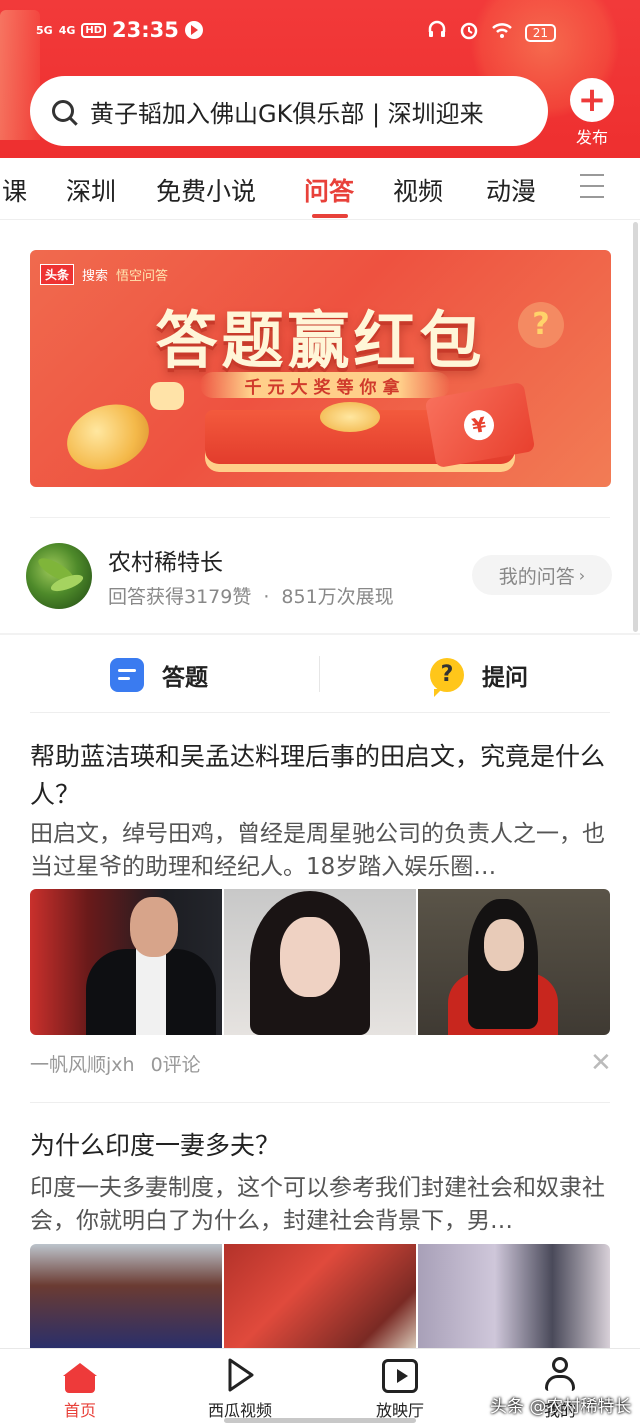 This screenshot has height=1427, width=640. Describe the element at coordinates (337, 597) in the screenshot. I see `profile-views: 851万次展现` at that location.